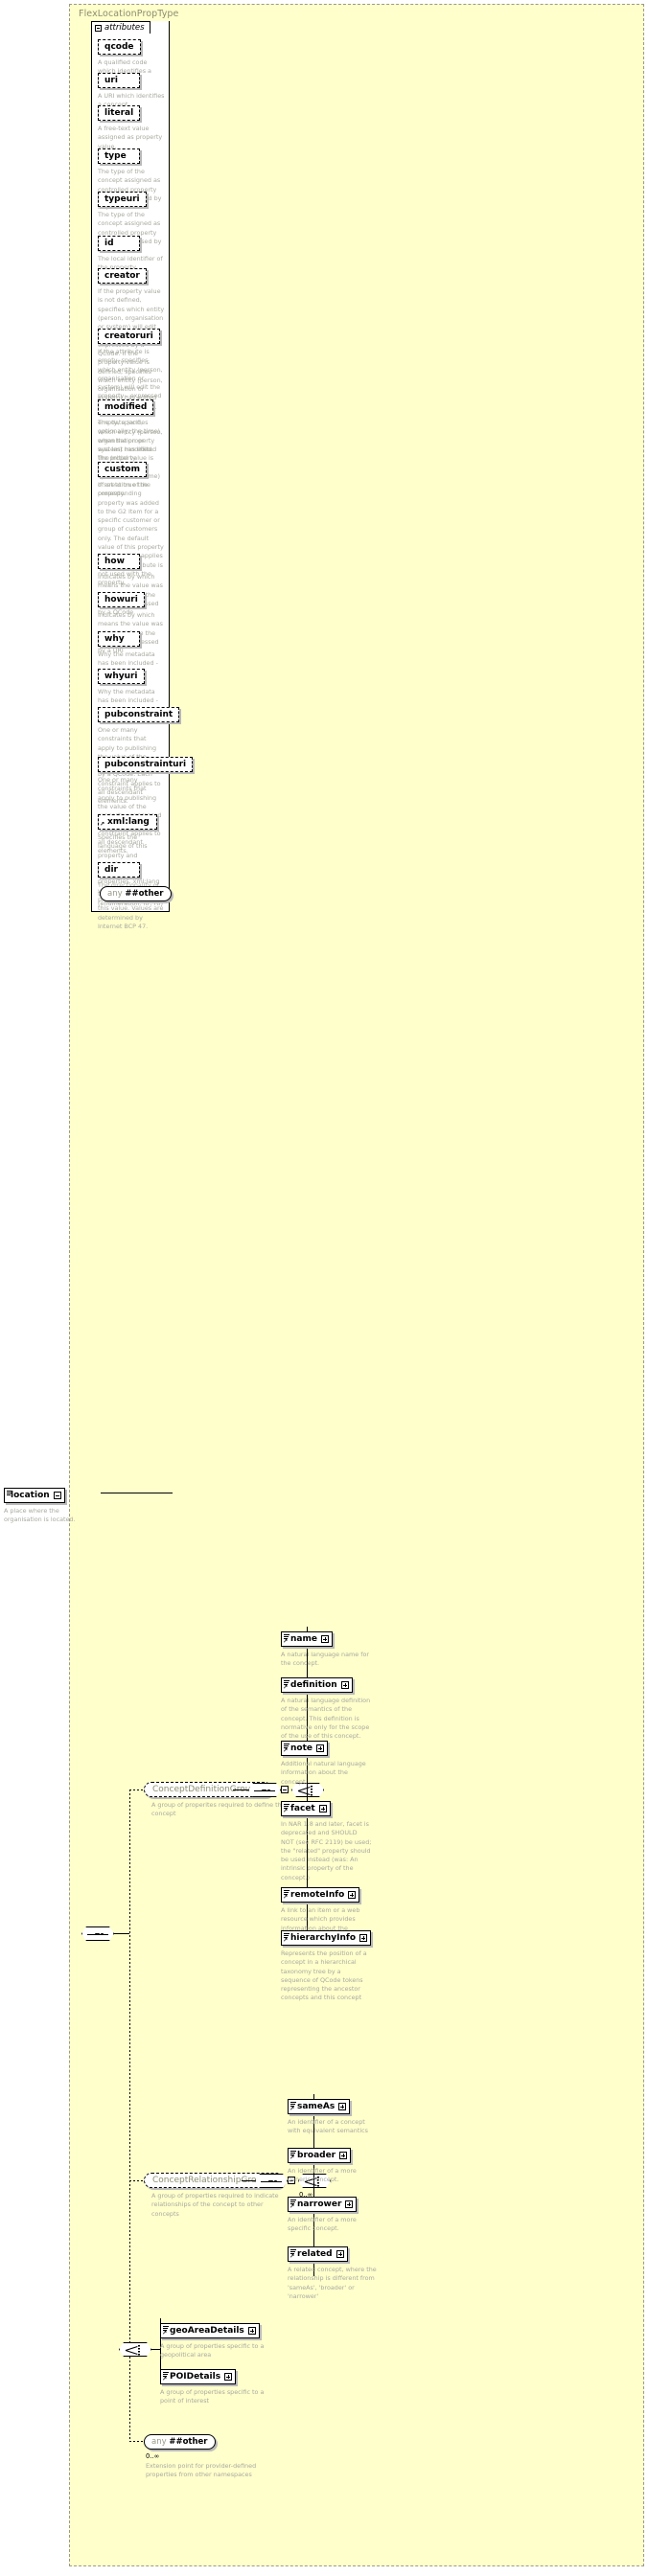  I want to click on branch-concept-relationship, so click(136, 2180).